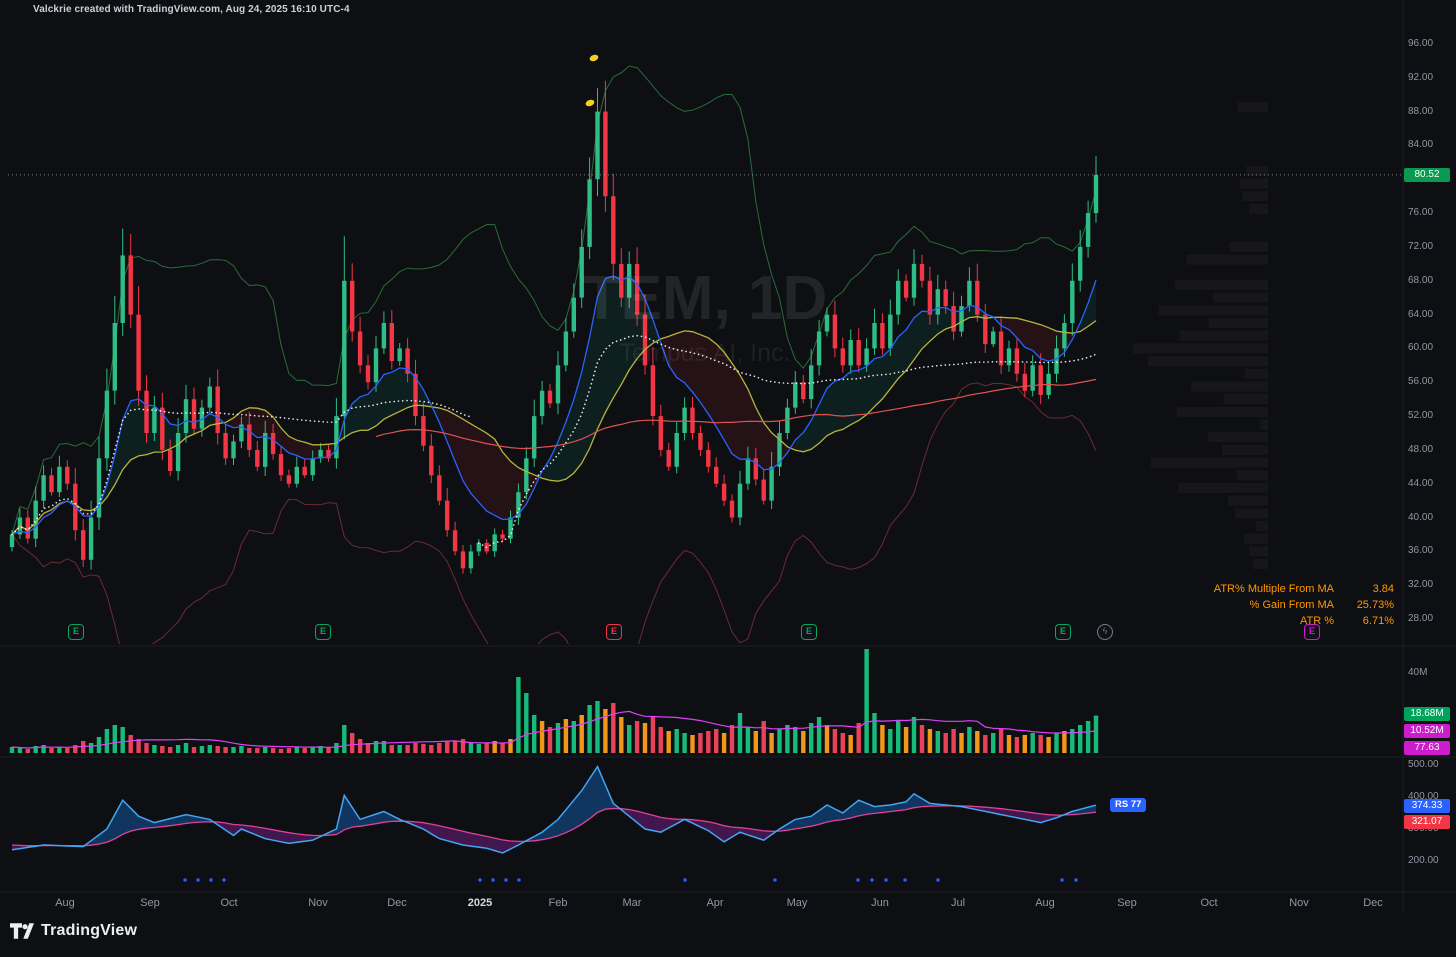 The height and width of the screenshot is (957, 1456). I want to click on price-axis-label: 56.00, so click(1421, 381).